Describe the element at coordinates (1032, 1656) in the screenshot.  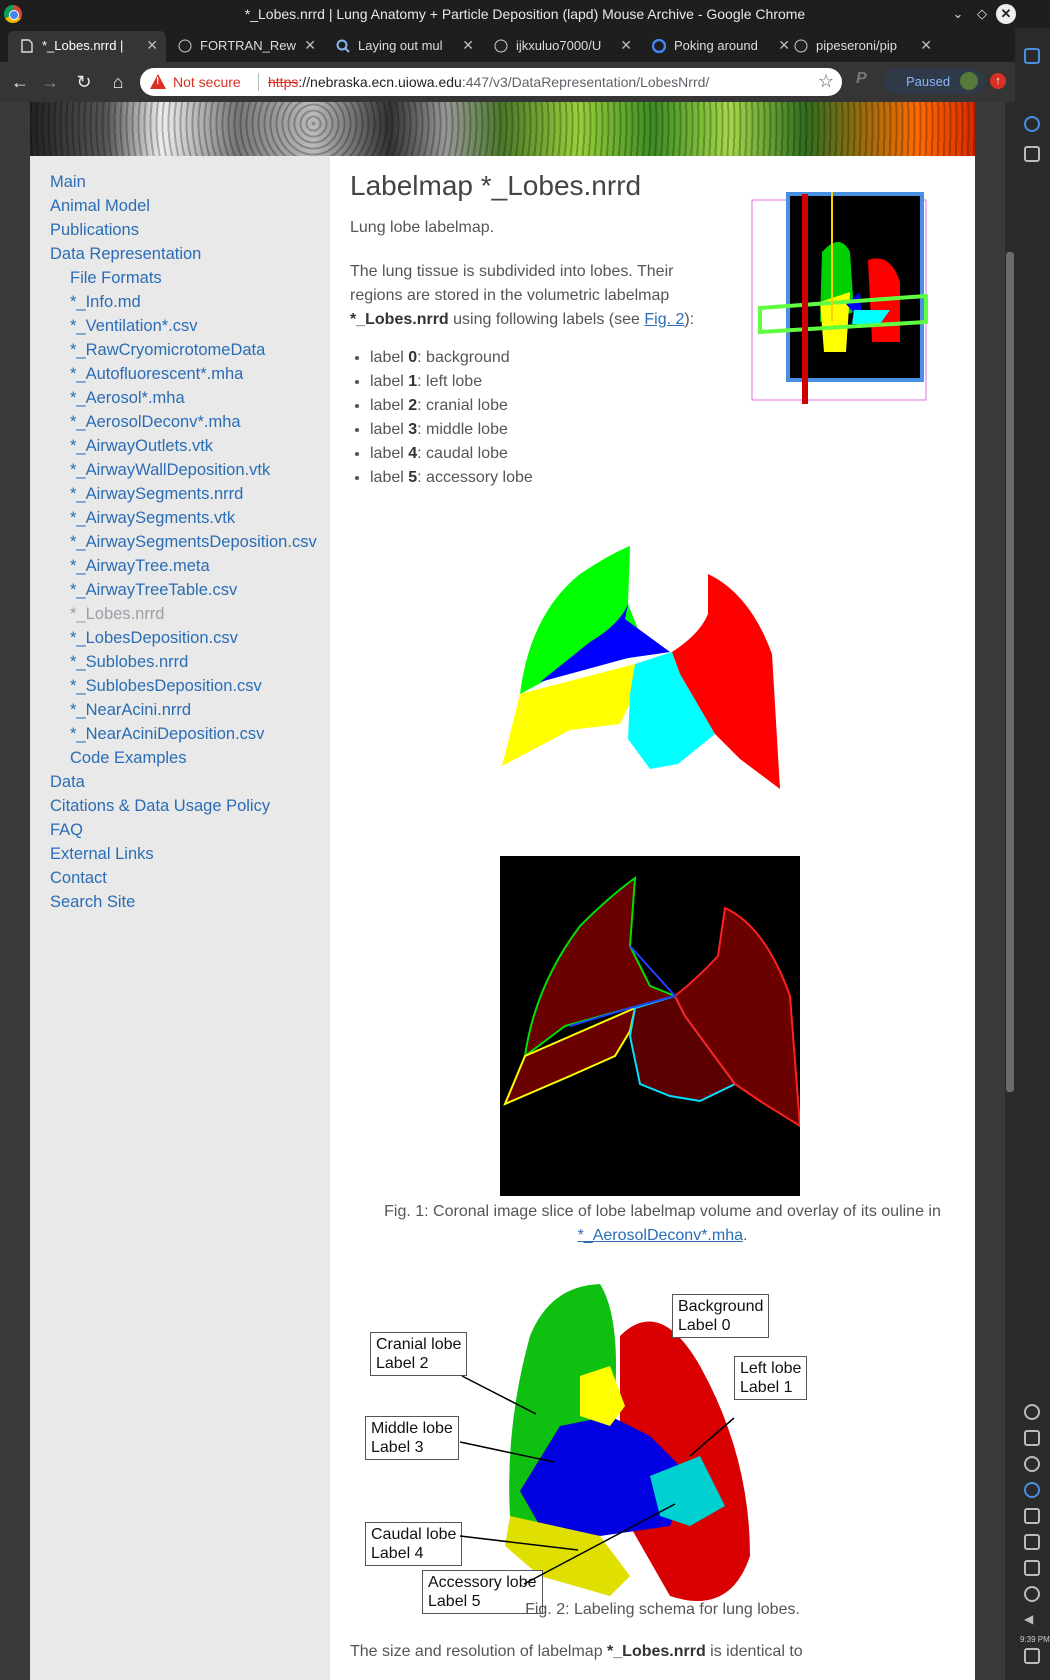
I see `desktop-icon` at that location.